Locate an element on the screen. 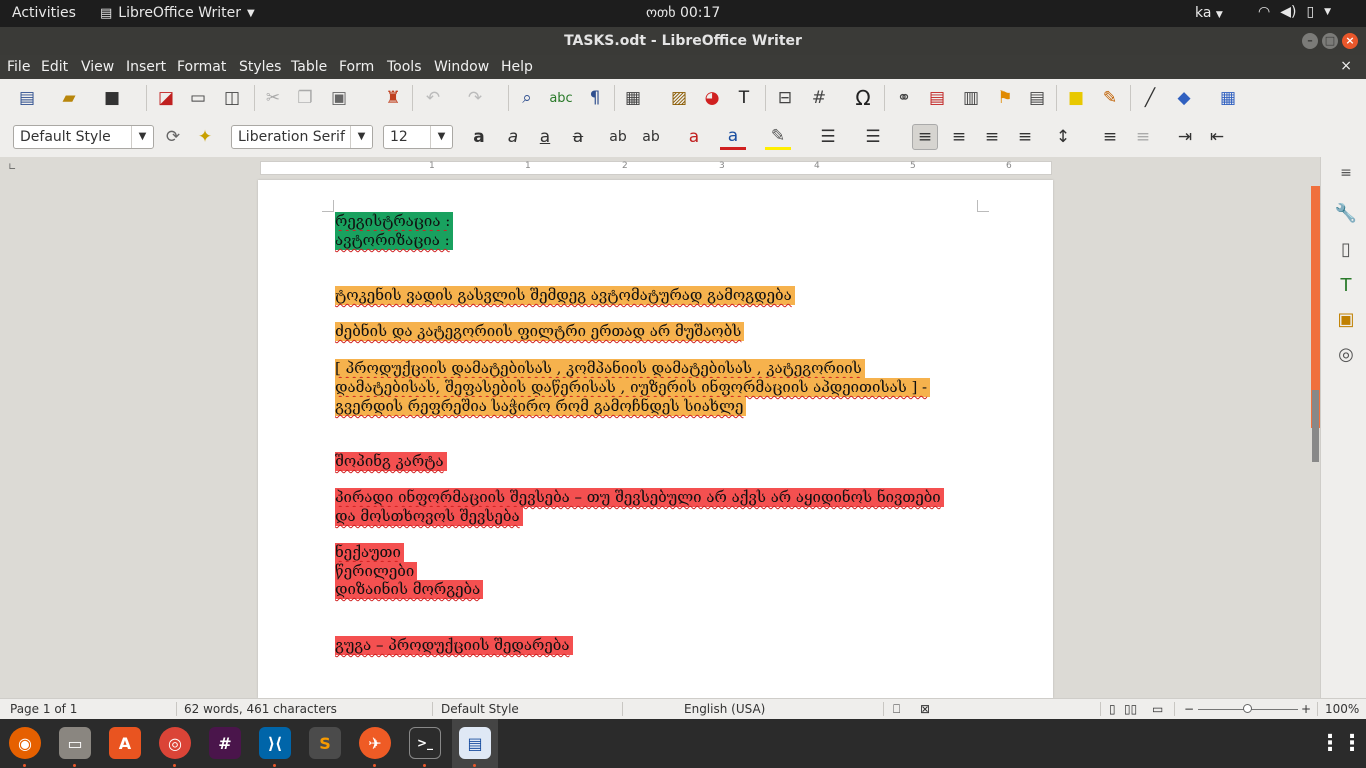  menu-format: Format is located at coordinates (201, 67).